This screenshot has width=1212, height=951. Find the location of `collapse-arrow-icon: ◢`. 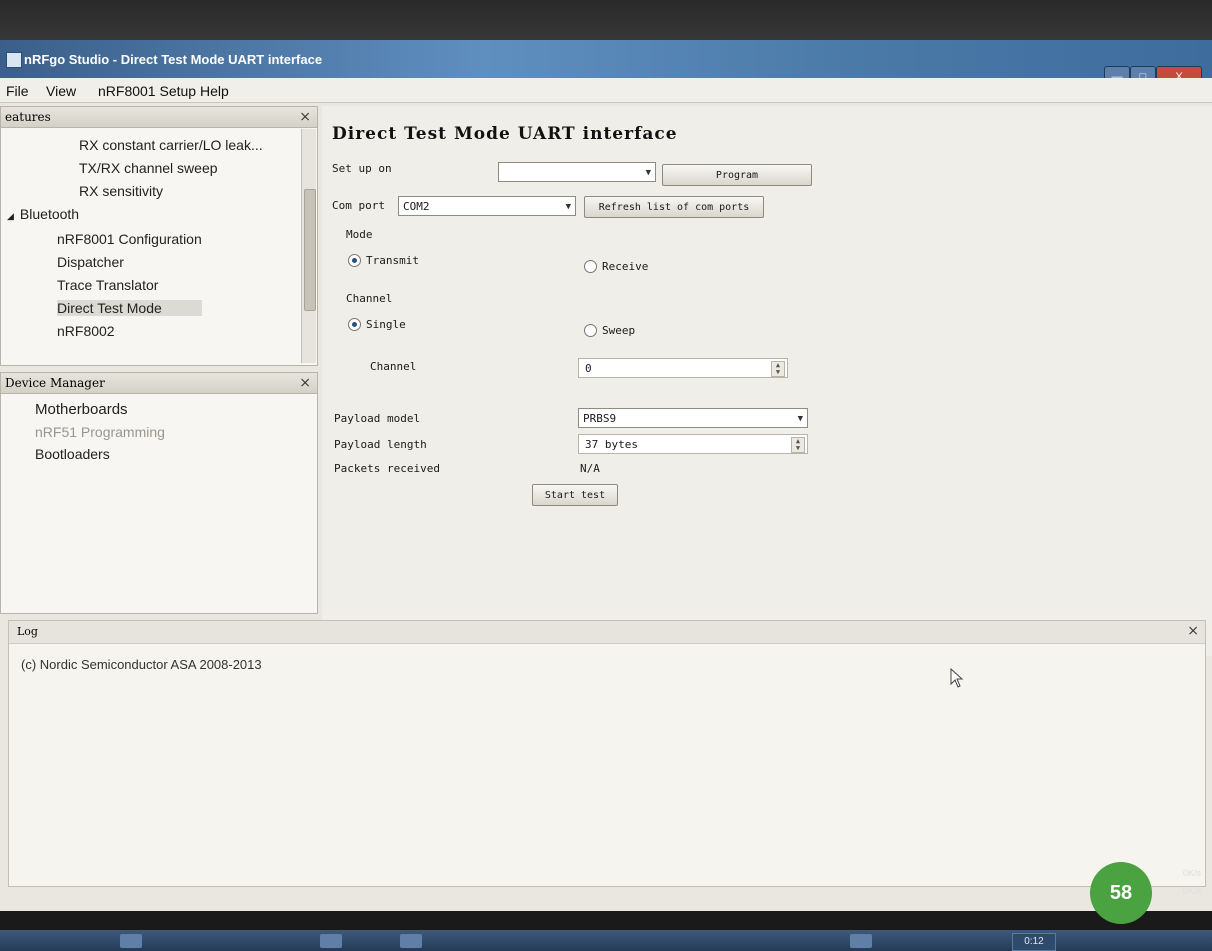

collapse-arrow-icon: ◢ is located at coordinates (10, 216).